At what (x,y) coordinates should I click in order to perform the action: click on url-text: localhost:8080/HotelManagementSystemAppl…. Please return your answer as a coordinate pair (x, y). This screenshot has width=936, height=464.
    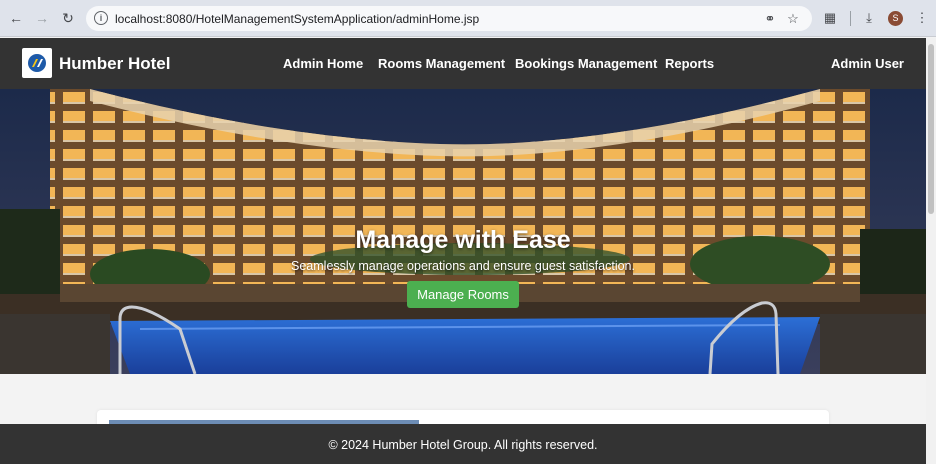
    Looking at the image, I should click on (297, 19).